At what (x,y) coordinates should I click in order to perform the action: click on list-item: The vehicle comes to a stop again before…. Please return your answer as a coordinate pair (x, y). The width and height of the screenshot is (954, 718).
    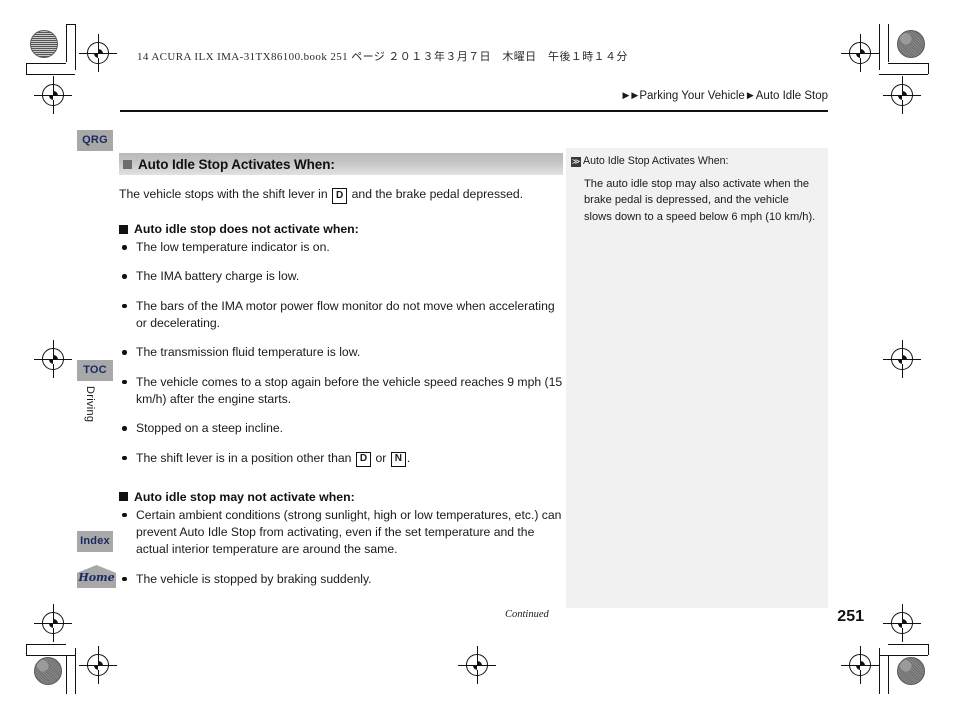
    Looking at the image, I should click on (341, 391).